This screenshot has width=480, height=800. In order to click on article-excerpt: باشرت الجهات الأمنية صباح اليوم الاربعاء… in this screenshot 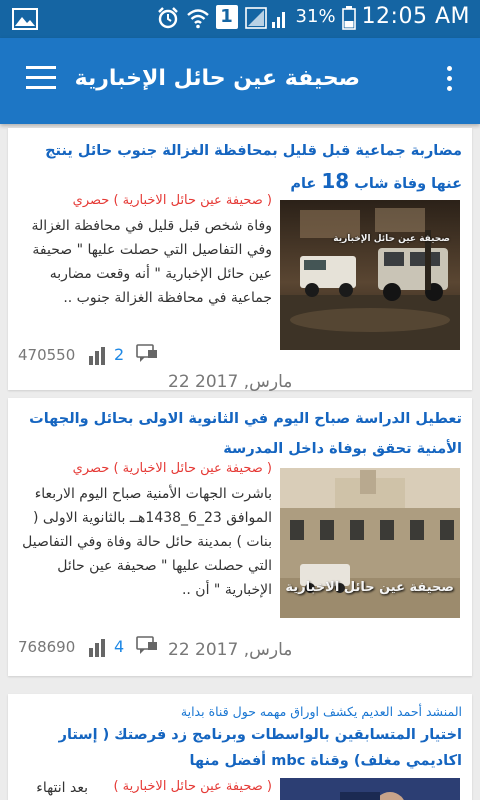, I will do `click(147, 542)`.